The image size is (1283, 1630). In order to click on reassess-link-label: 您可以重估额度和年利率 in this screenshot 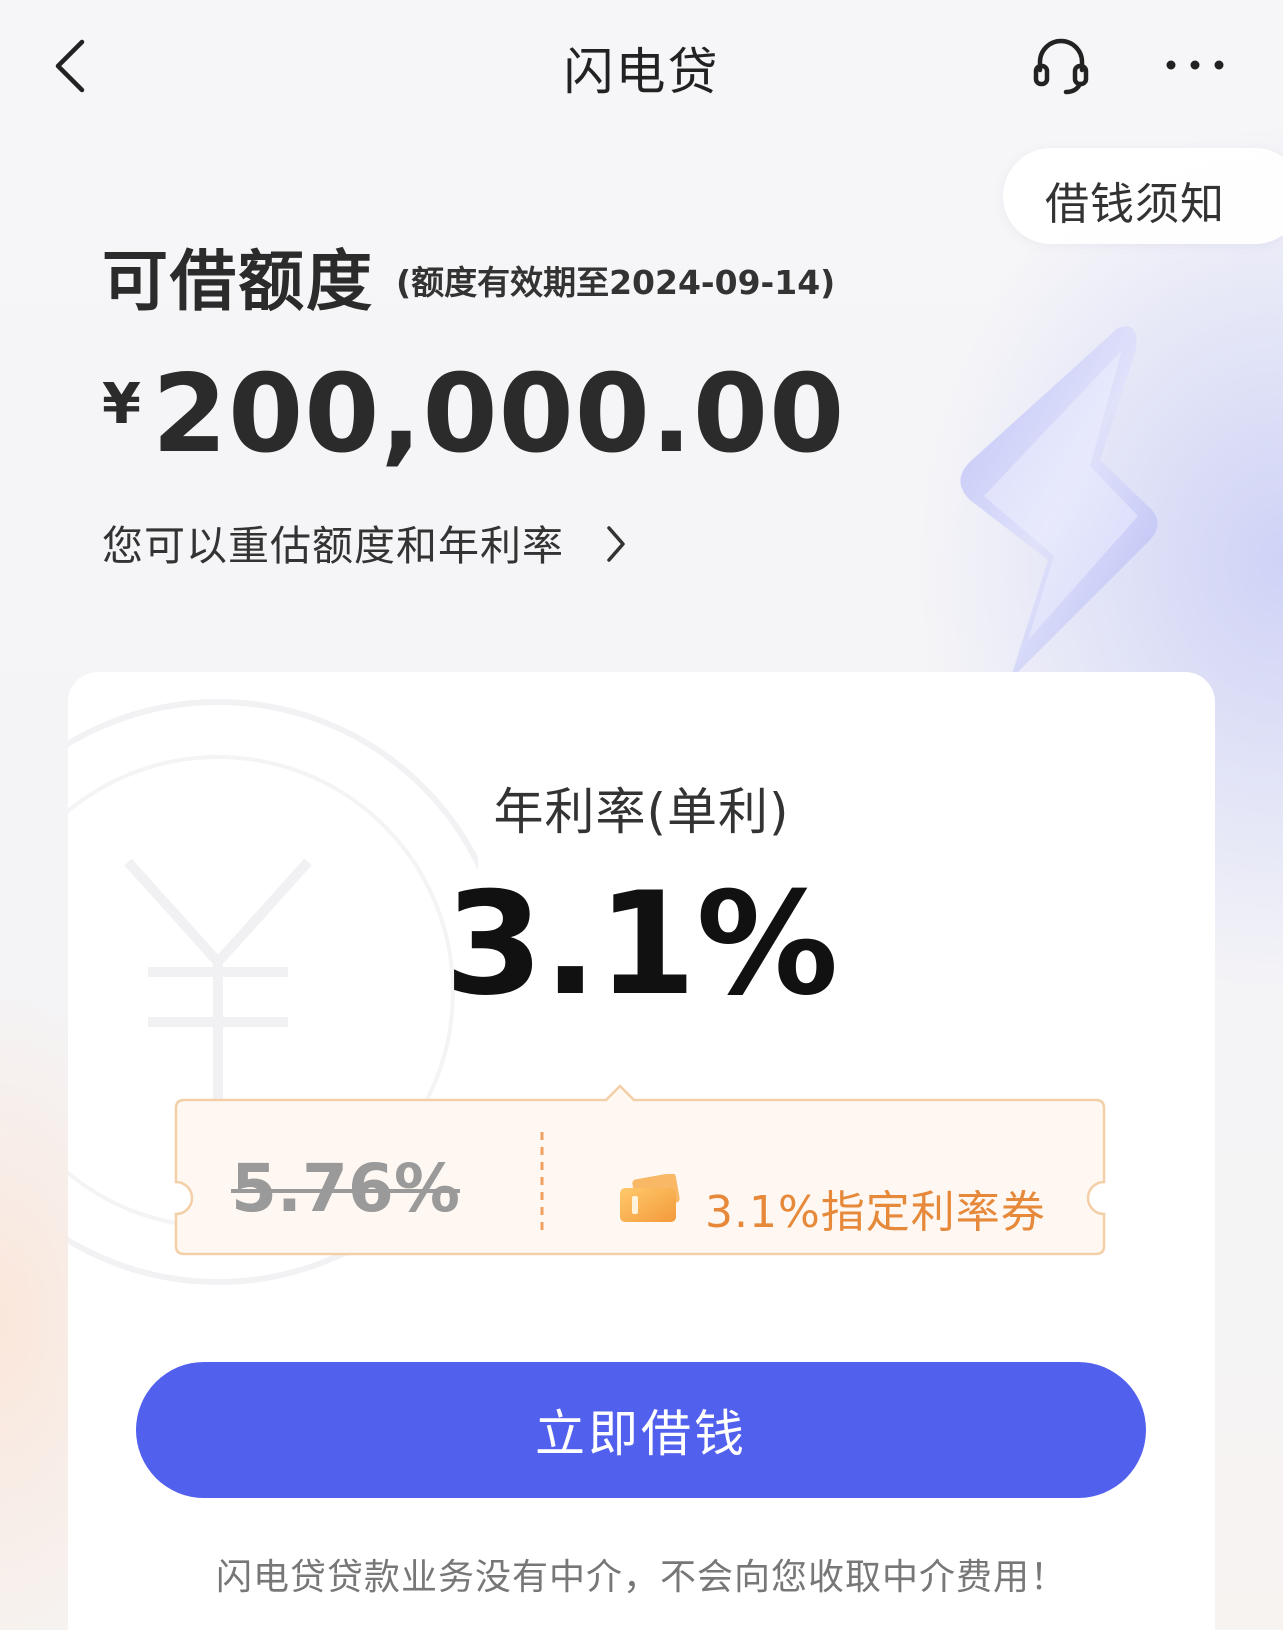, I will do `click(333, 546)`.